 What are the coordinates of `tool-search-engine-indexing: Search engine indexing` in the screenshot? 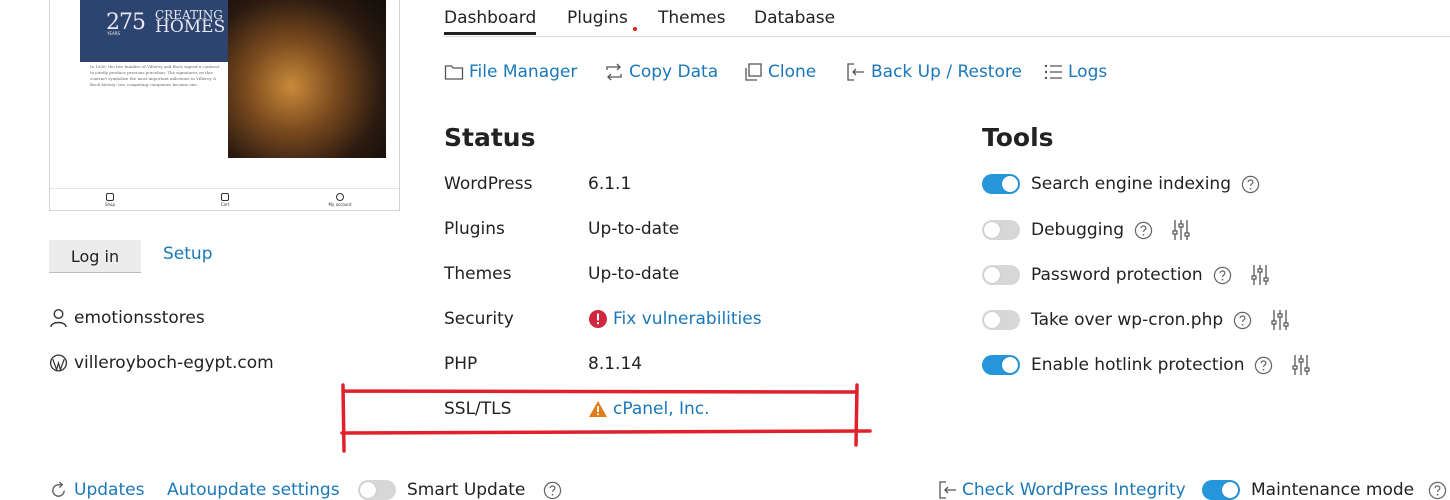 It's located at (1121, 184).